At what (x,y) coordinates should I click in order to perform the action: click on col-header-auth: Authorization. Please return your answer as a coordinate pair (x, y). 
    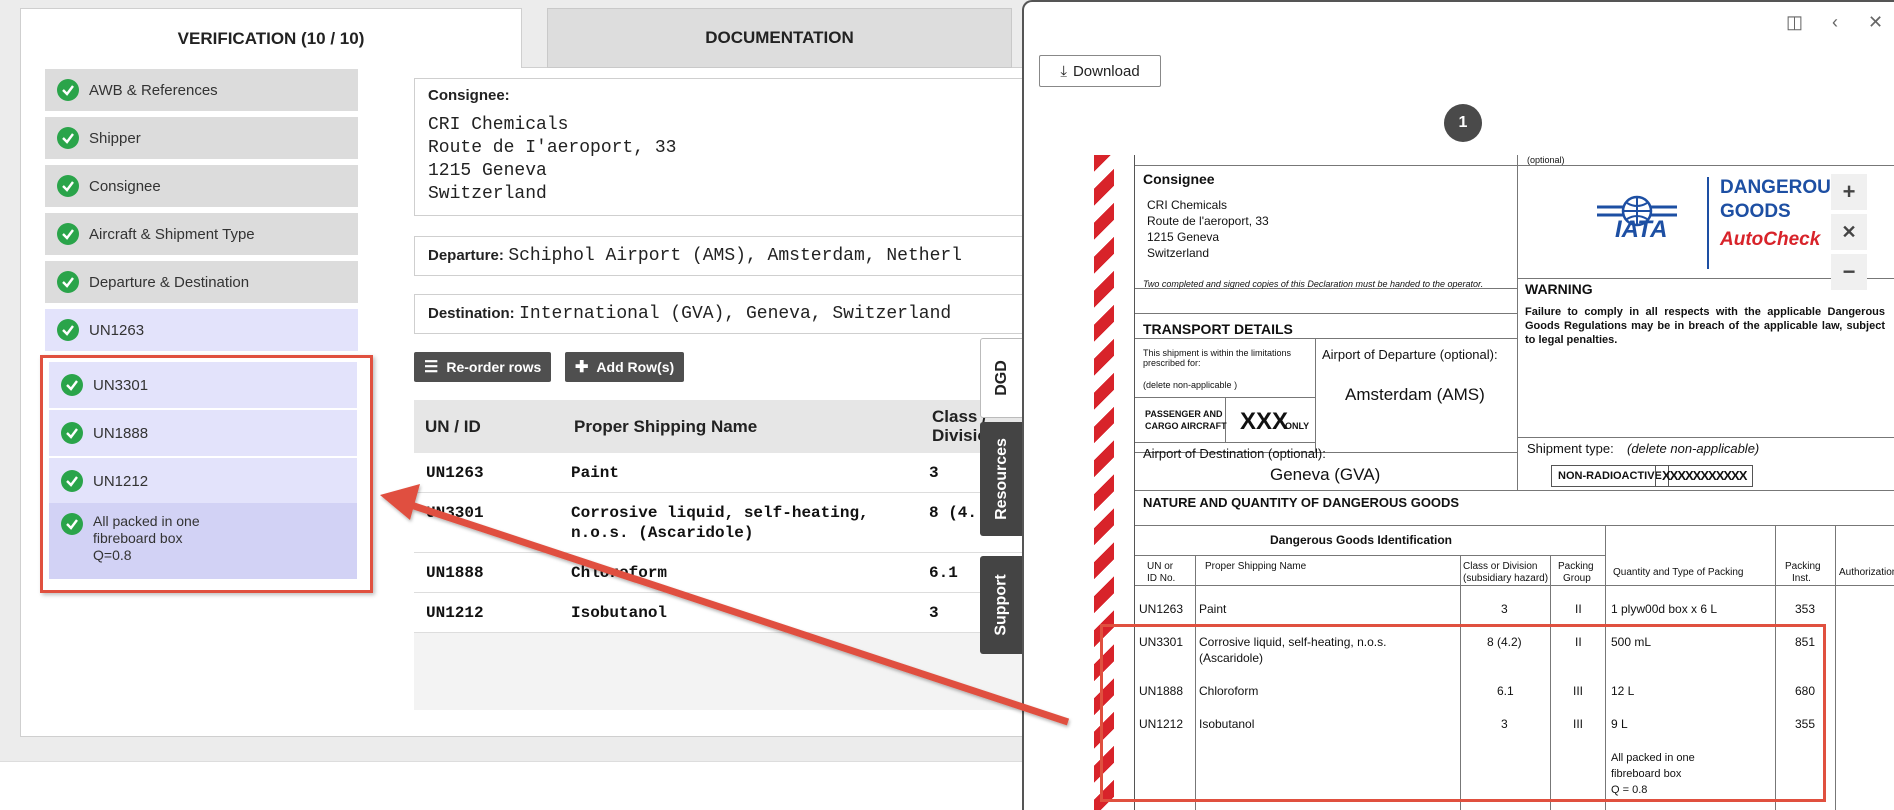
    Looking at the image, I should click on (1866, 572).